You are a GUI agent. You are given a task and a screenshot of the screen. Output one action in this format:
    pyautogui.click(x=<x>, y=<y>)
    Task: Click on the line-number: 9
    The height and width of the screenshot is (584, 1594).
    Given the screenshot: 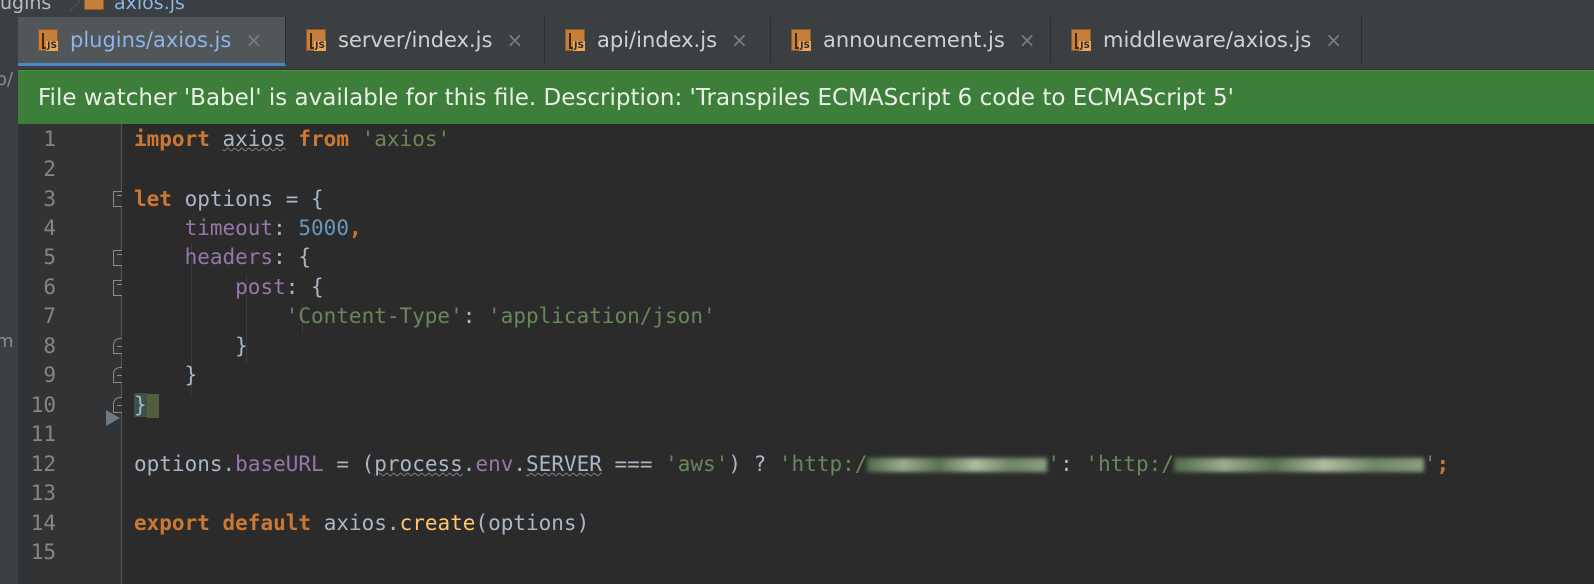 What is the action you would take?
    pyautogui.click(x=49, y=375)
    